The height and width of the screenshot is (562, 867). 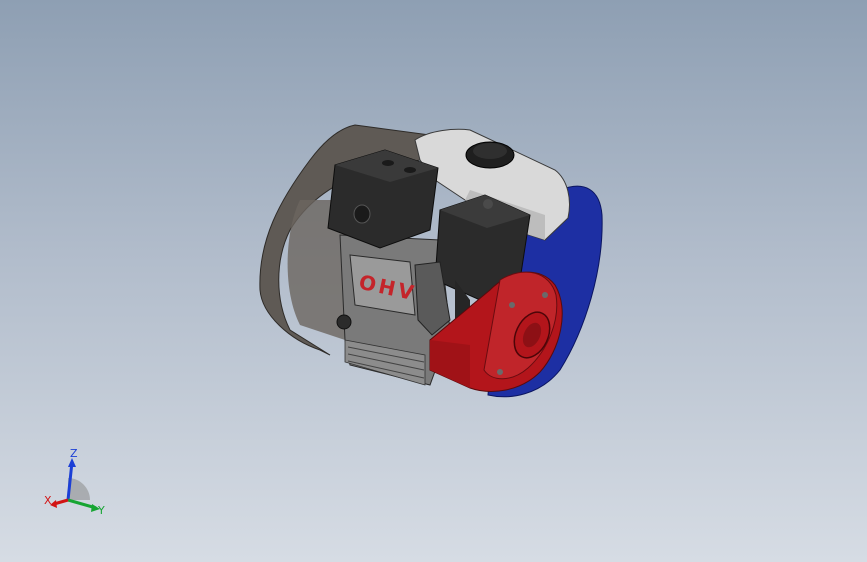 I want to click on orientation-triad: Z Y X, so click(x=78, y=485).